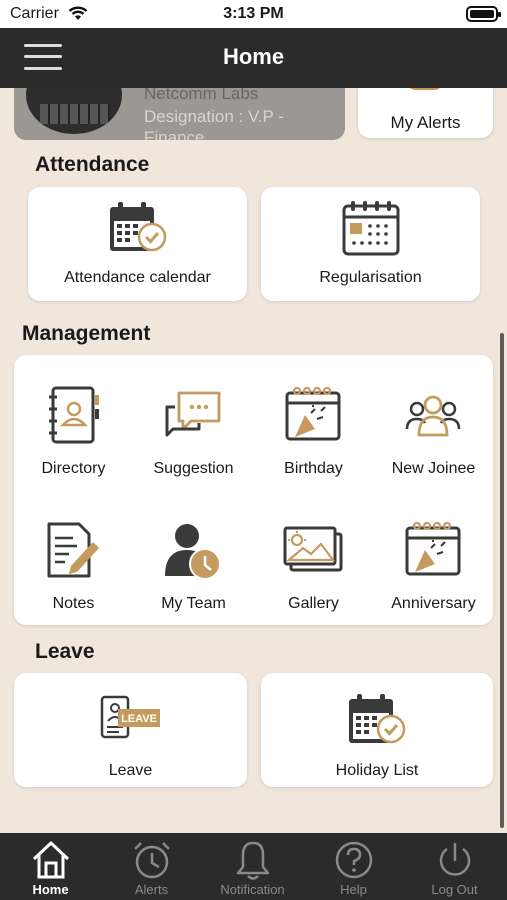 Image resolution: width=507 pixels, height=900 pixels. What do you see at coordinates (252, 889) in the screenshot?
I see `tab-notification-label: Notification` at bounding box center [252, 889].